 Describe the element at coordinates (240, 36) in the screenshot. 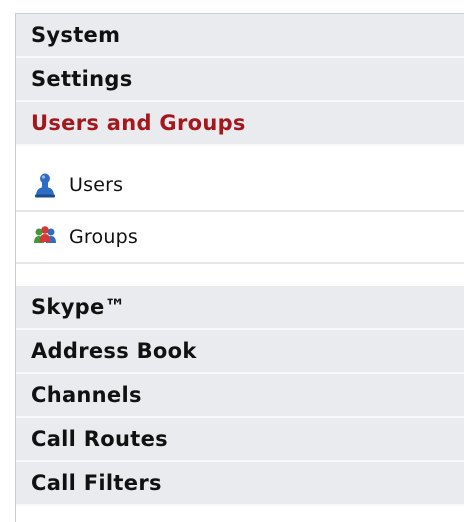

I see `nav-section-system: System` at that location.